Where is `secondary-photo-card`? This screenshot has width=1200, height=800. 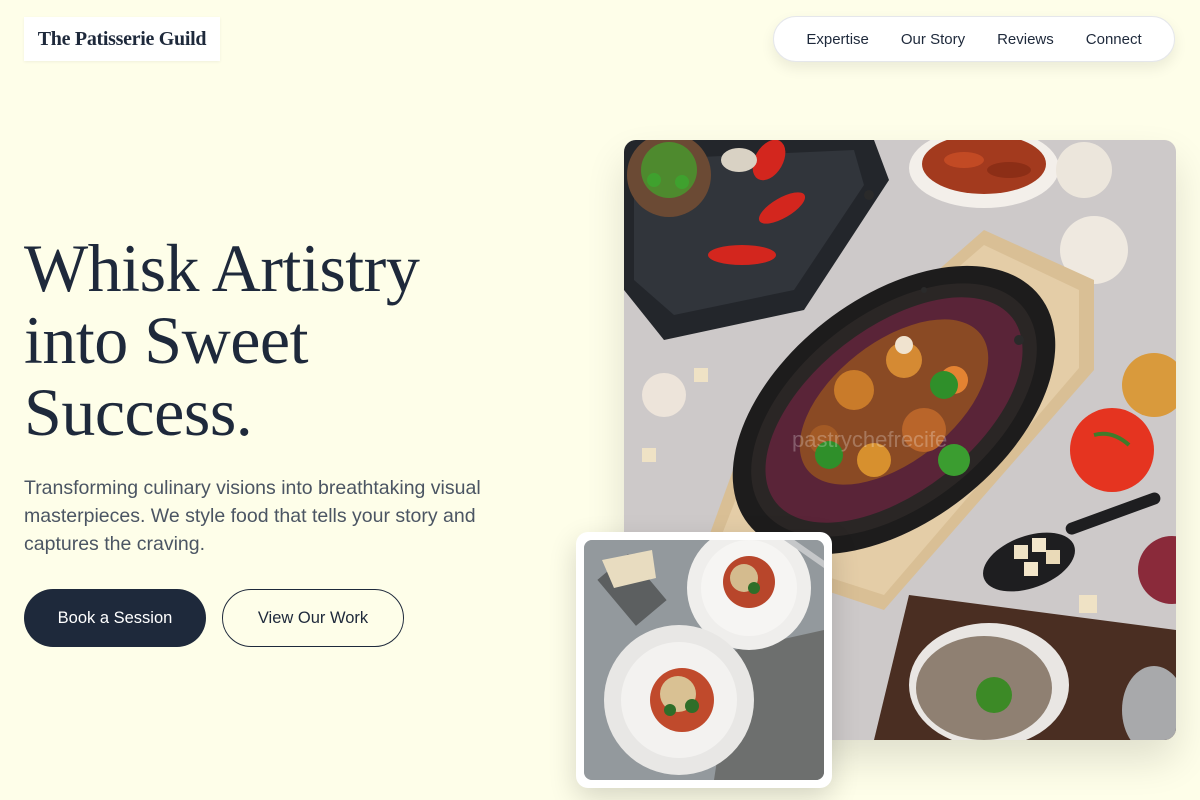 secondary-photo-card is located at coordinates (704, 660).